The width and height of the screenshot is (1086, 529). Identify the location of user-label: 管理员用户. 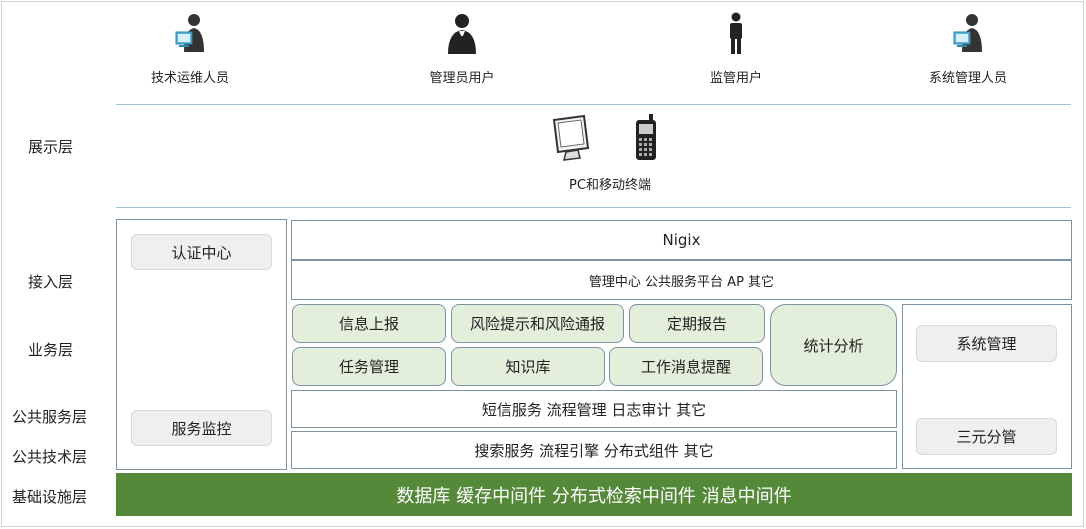
(462, 78).